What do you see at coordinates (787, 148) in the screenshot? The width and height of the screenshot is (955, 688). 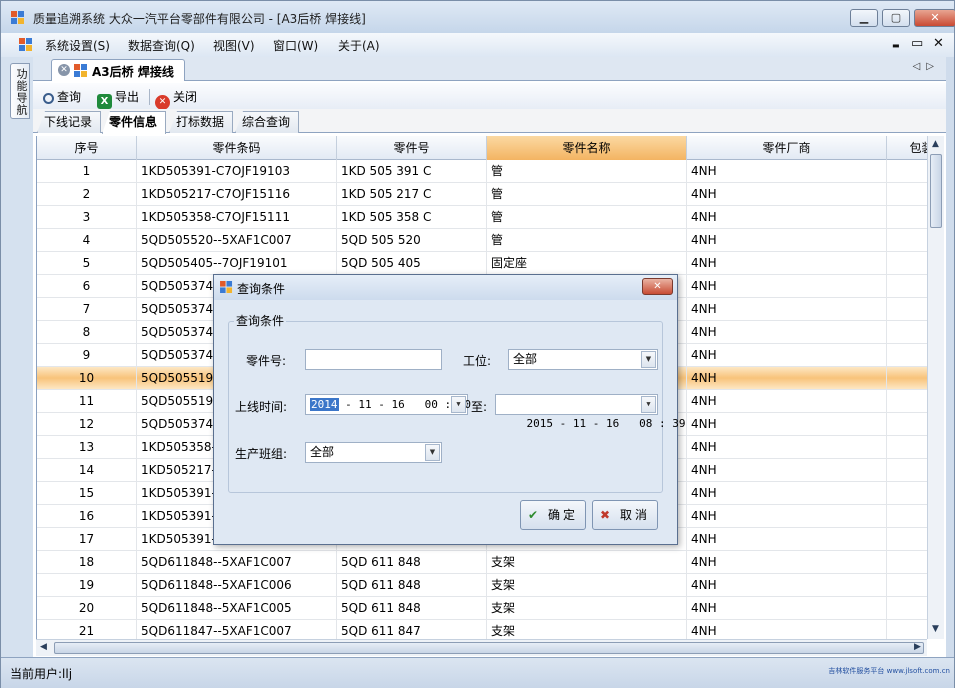 I see `column-header-vendor: 零件厂商` at bounding box center [787, 148].